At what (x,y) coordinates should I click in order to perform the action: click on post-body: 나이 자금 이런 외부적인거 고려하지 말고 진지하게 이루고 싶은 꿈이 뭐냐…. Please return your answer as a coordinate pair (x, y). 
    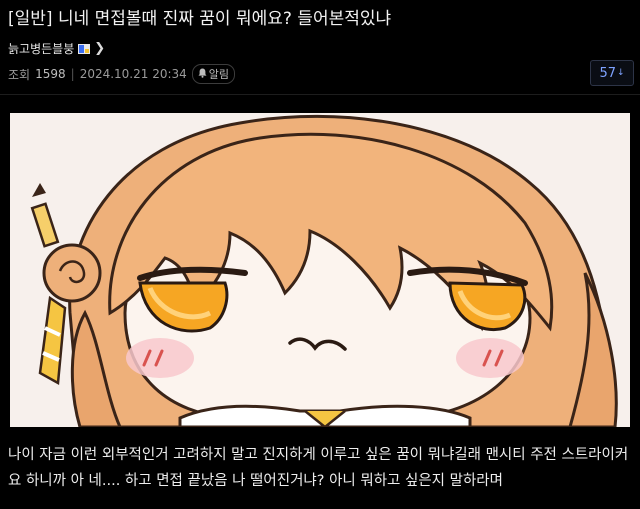
    Looking at the image, I should click on (318, 468).